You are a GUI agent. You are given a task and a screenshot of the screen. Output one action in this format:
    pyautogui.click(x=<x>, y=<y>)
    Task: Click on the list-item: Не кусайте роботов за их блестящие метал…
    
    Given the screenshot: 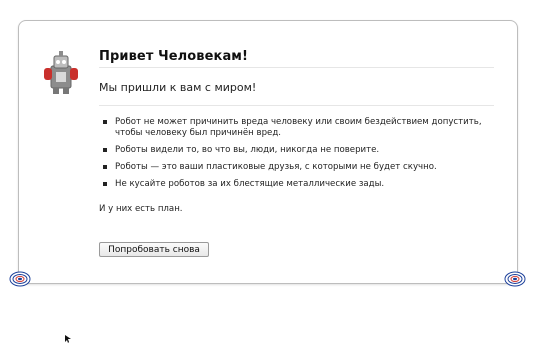 What is the action you would take?
    pyautogui.click(x=299, y=184)
    